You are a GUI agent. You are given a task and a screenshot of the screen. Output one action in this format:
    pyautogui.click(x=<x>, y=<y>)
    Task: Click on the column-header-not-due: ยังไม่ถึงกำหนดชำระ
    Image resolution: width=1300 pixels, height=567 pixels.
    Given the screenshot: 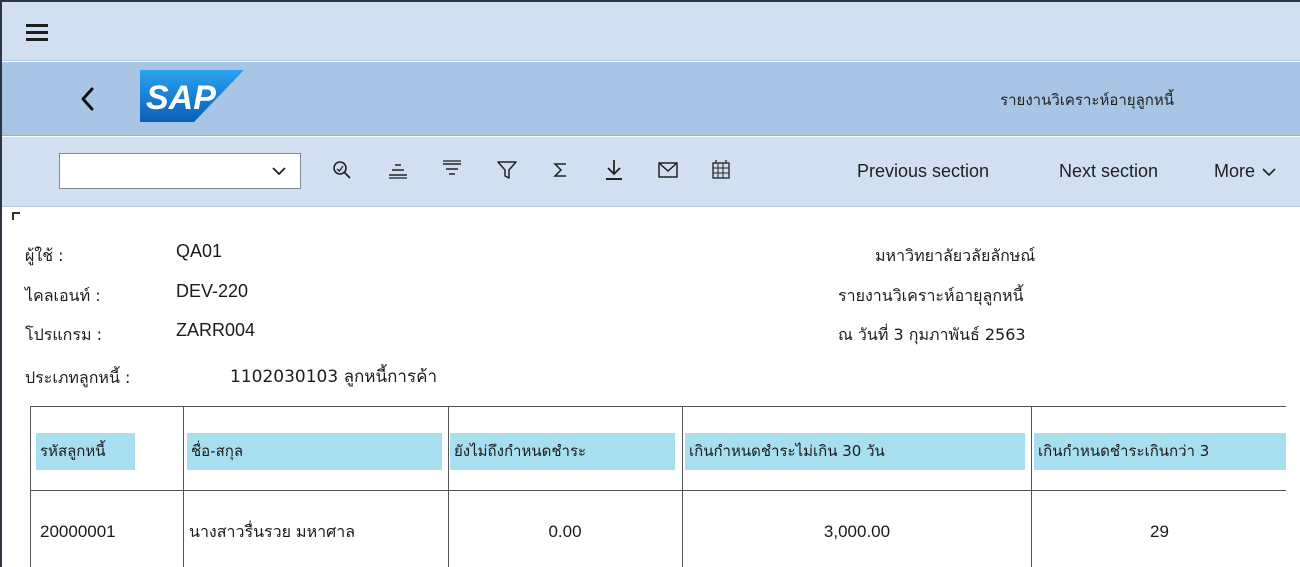 What is the action you would take?
    pyautogui.click(x=562, y=451)
    